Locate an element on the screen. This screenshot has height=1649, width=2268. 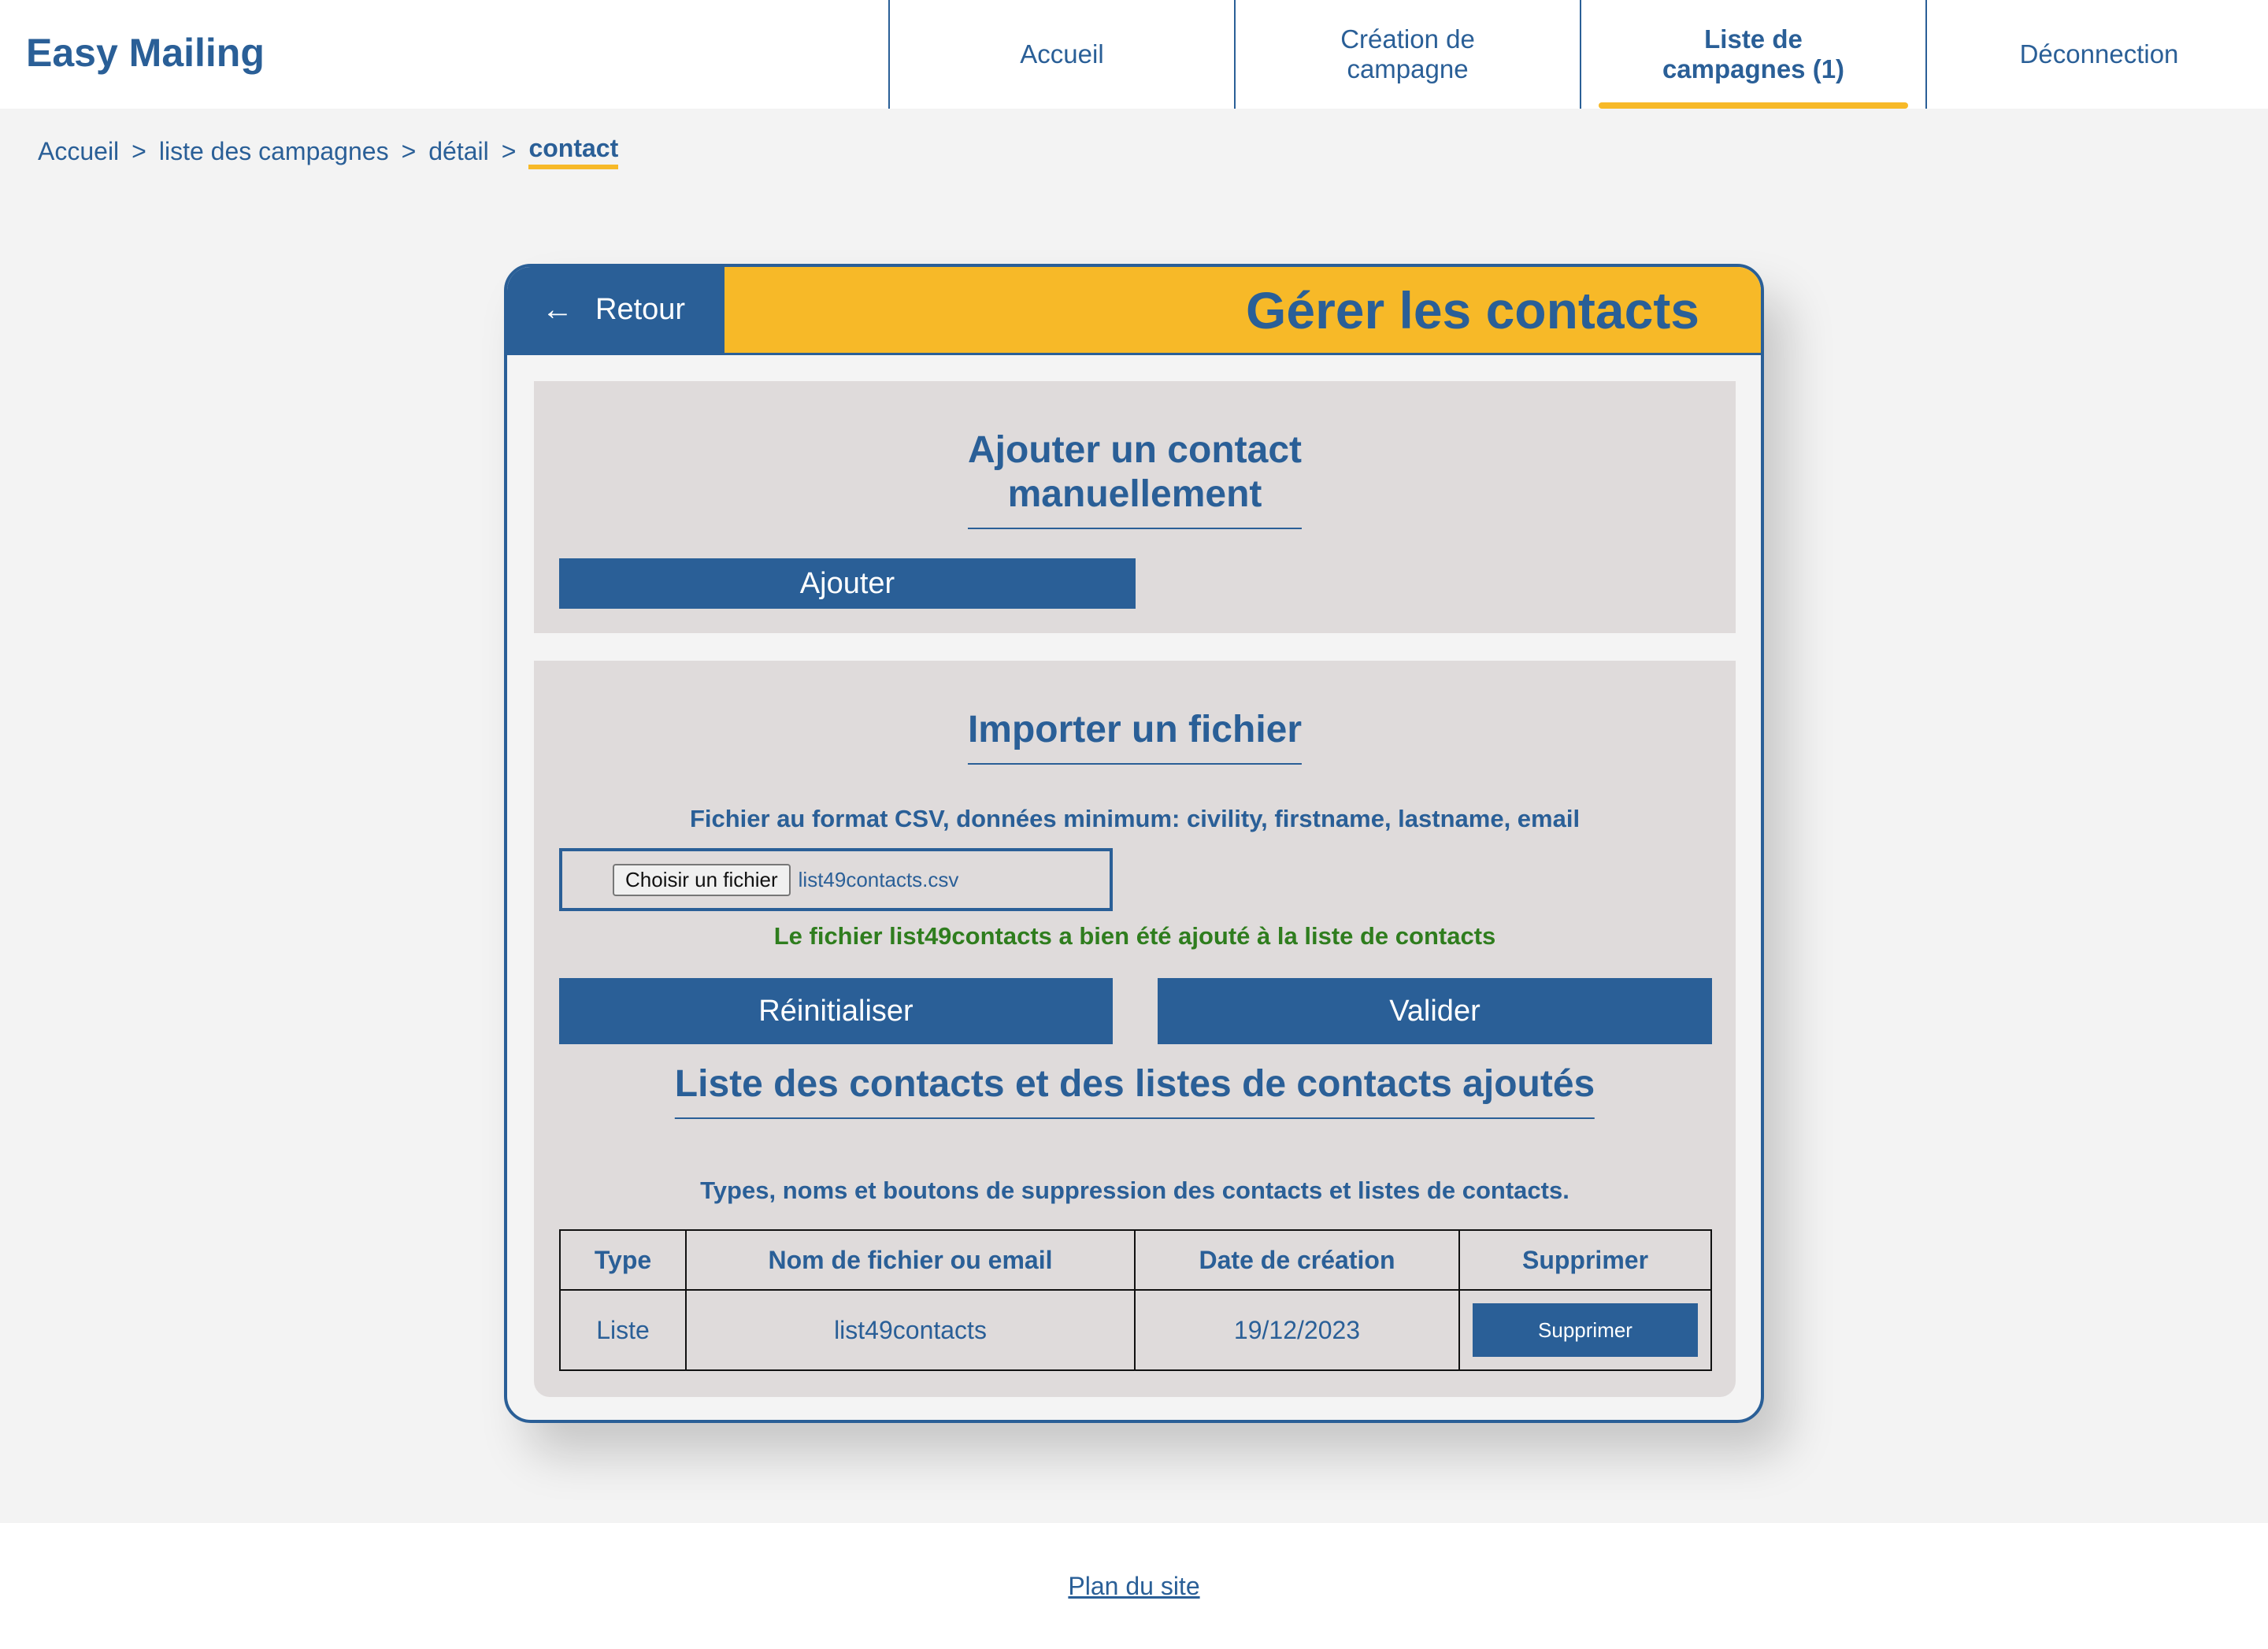
page-title: Gérer les contacts is located at coordinates (1472, 309).